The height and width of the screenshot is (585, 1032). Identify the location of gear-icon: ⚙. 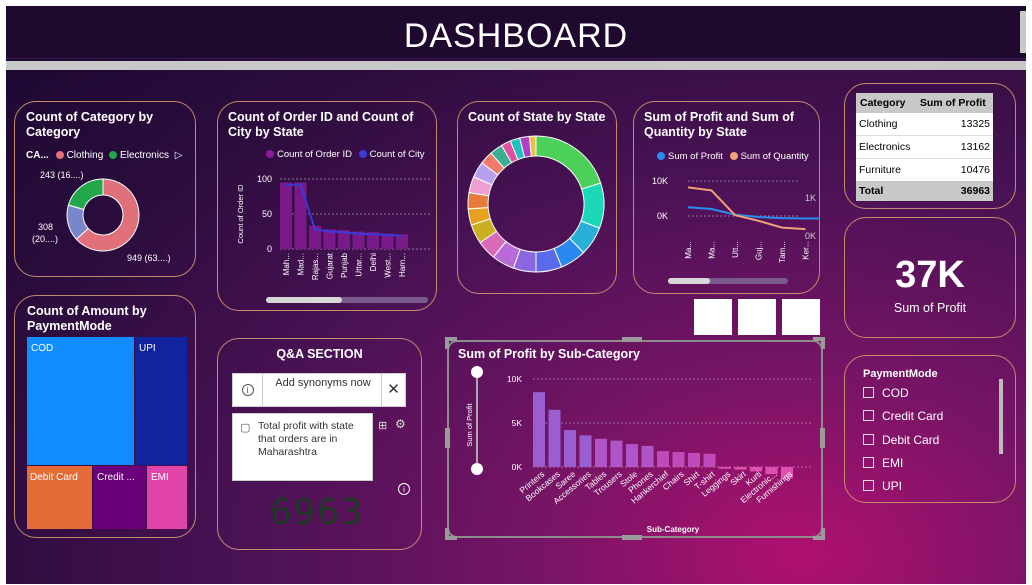
(400, 424).